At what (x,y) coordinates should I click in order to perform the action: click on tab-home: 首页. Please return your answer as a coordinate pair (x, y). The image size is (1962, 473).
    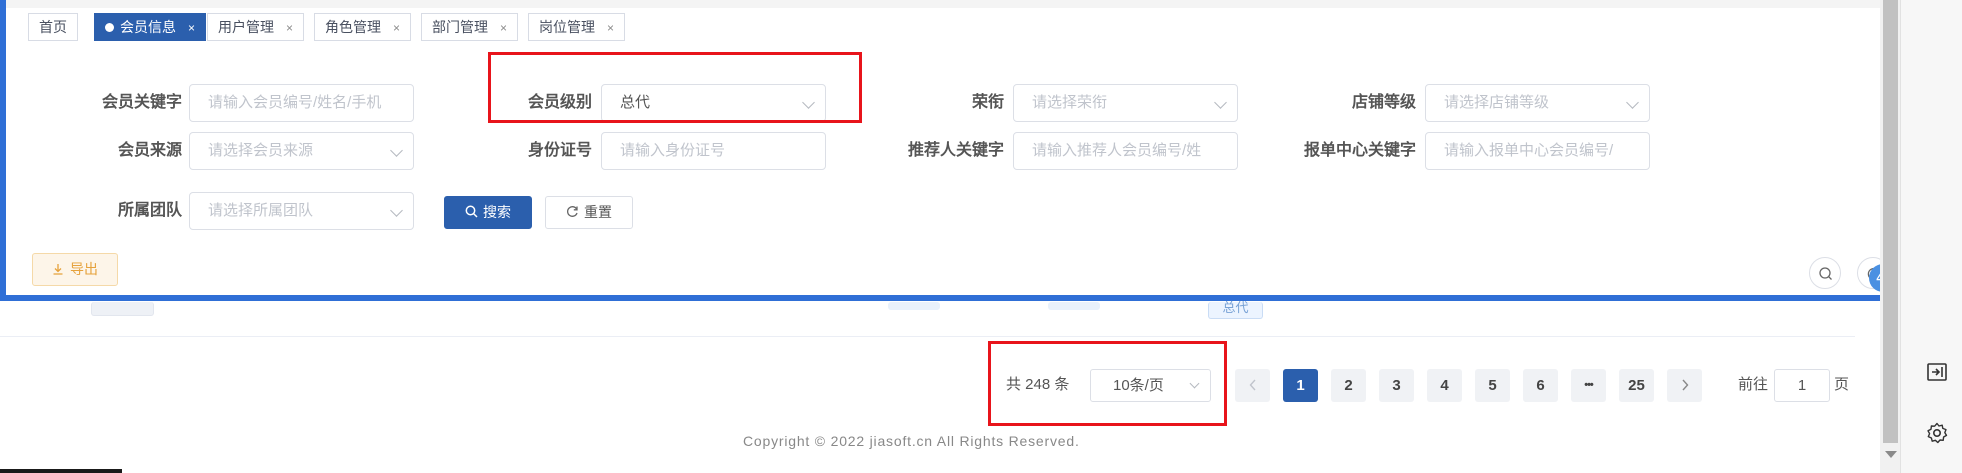
    Looking at the image, I should click on (53, 27).